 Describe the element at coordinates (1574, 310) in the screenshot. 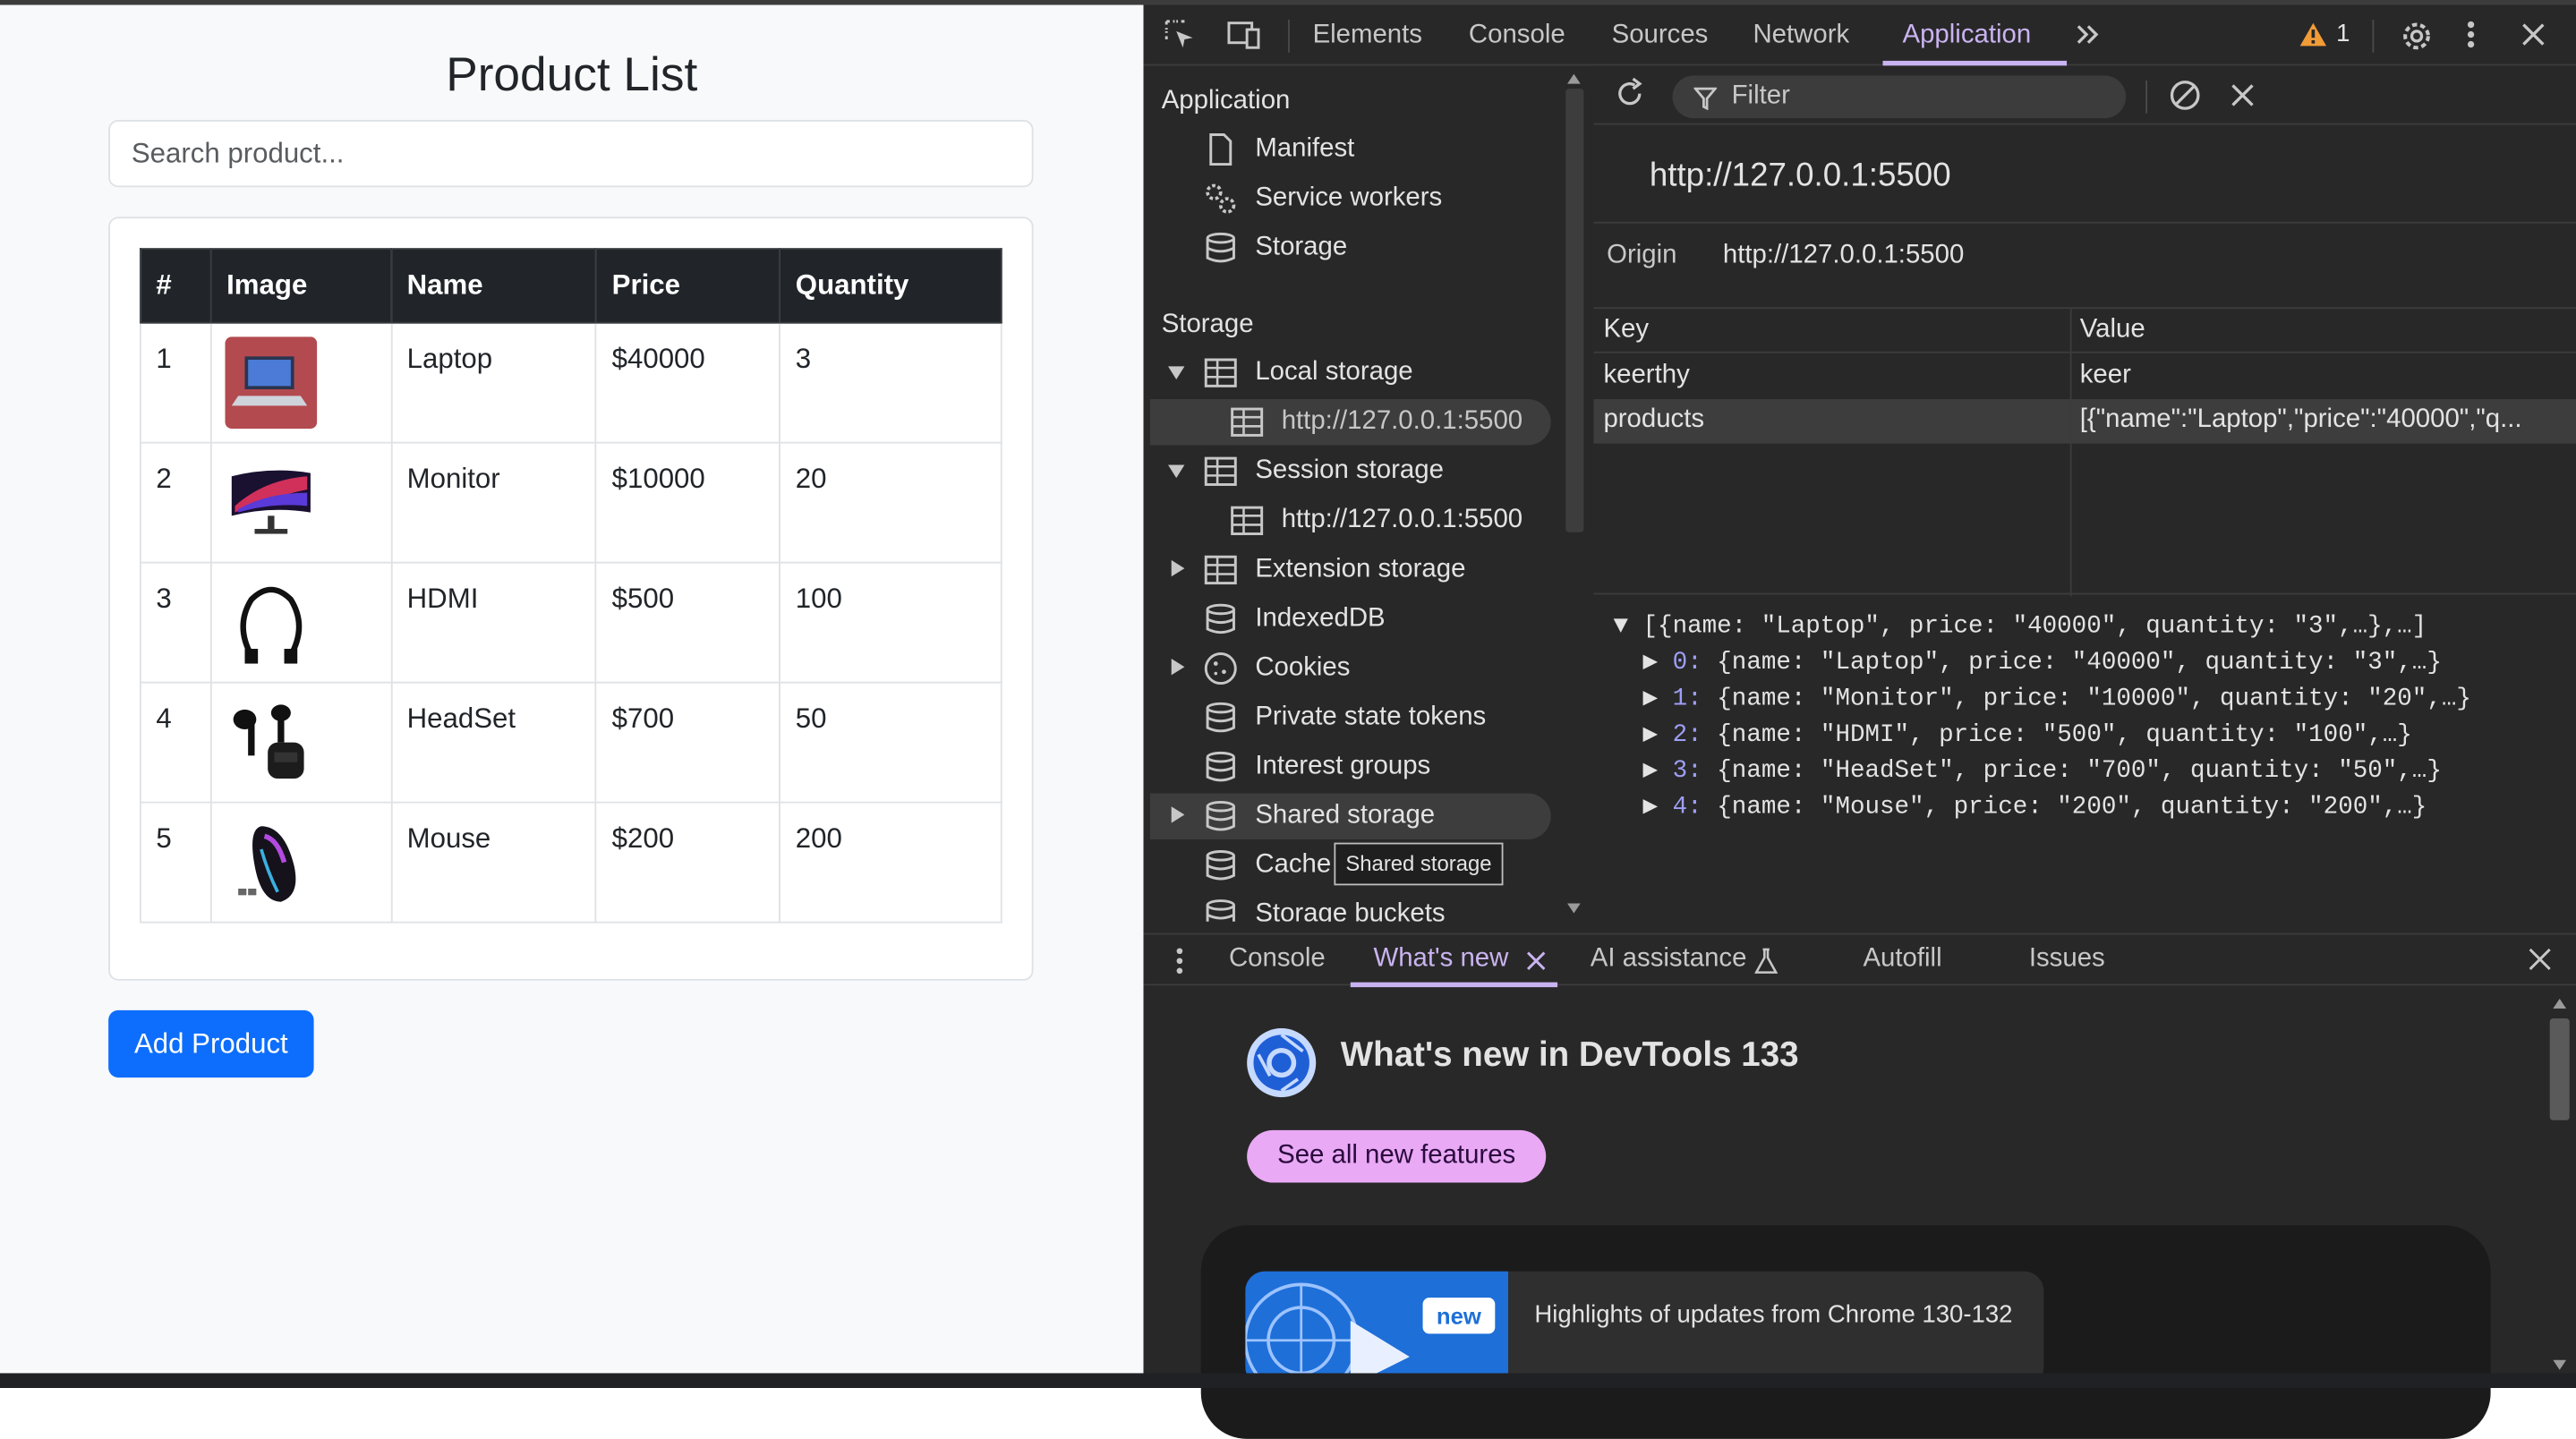

I see `sidebar-scrollbar-thumb` at that location.